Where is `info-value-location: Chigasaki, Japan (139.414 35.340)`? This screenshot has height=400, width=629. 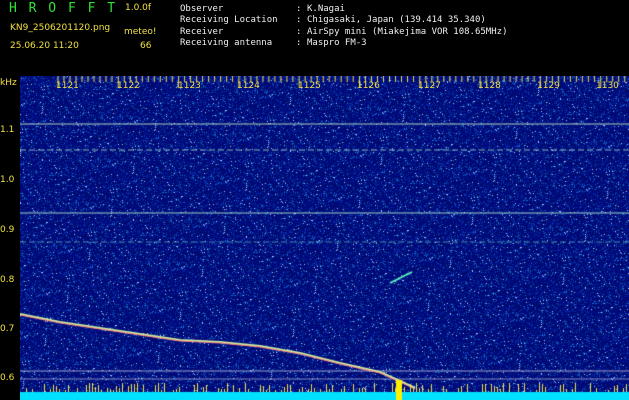 info-value-location: Chigasaki, Japan (139.414 35.340) is located at coordinates (396, 20).